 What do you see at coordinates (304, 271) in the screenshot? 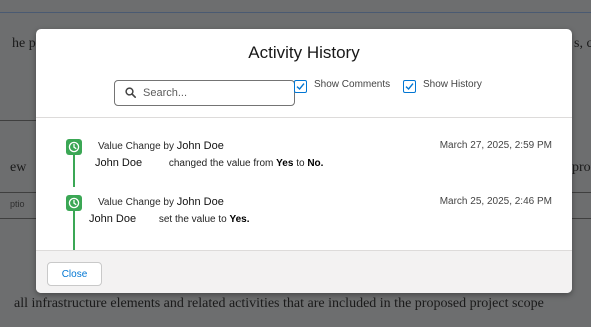
I see `modal-footer: Close` at bounding box center [304, 271].